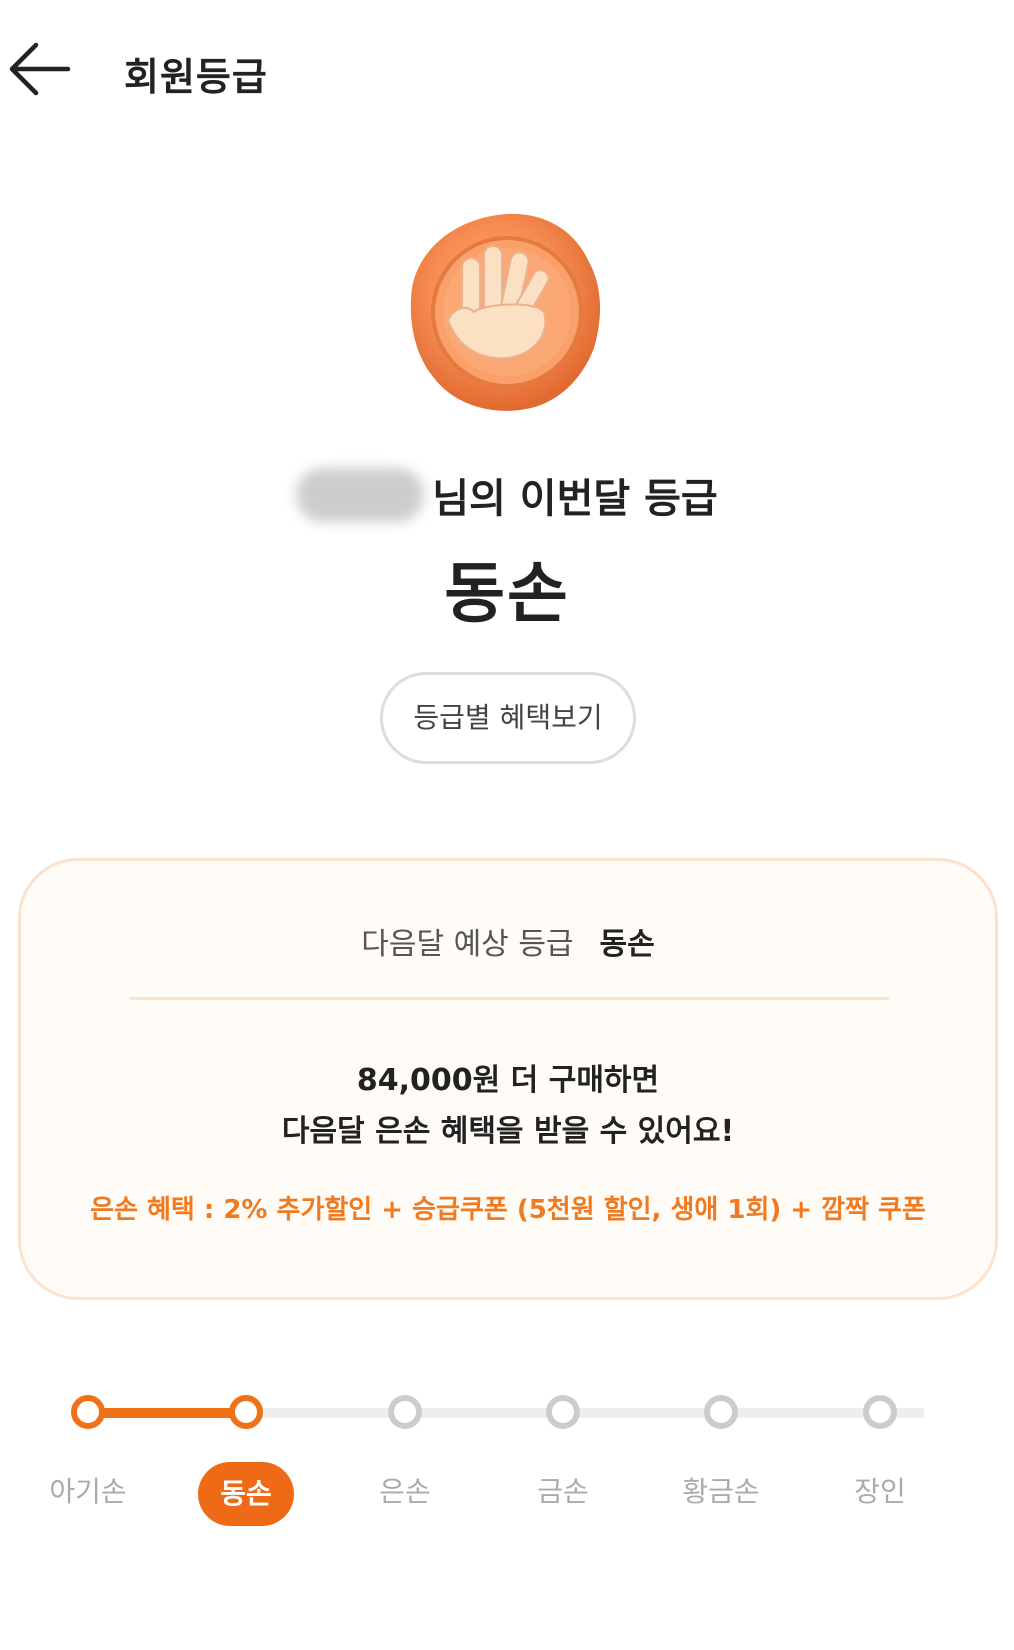 Image resolution: width=1014 pixels, height=1650 pixels. What do you see at coordinates (246, 1412) in the screenshot?
I see `tier-dot-bronze` at bounding box center [246, 1412].